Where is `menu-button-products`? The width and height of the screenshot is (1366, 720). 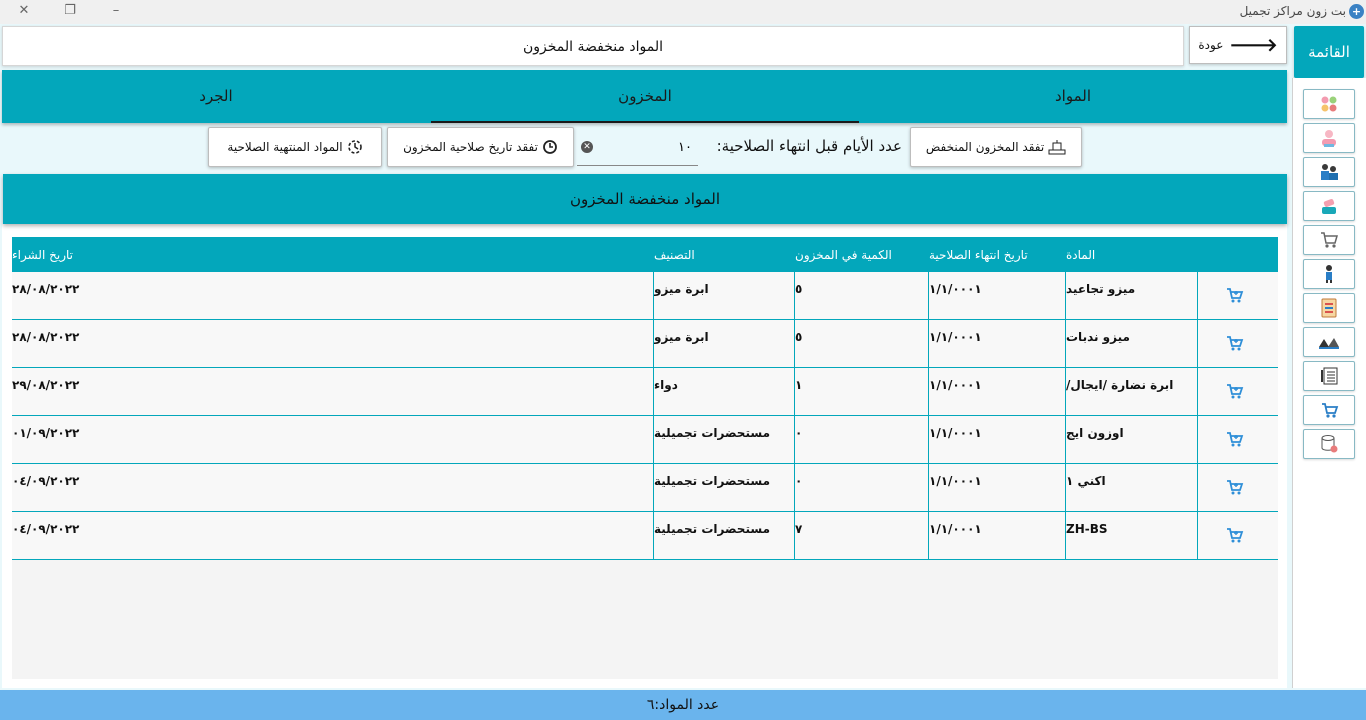 menu-button-products is located at coordinates (1329, 206).